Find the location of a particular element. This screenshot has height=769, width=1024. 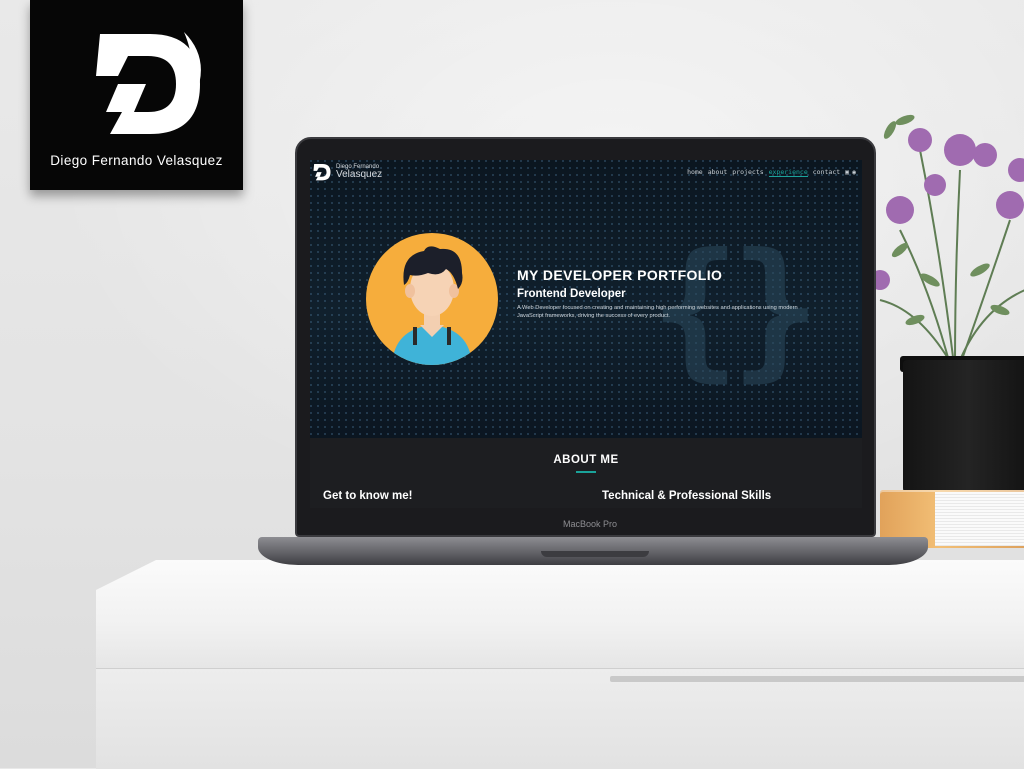

linkedin-icon: ▣ is located at coordinates (847, 172).